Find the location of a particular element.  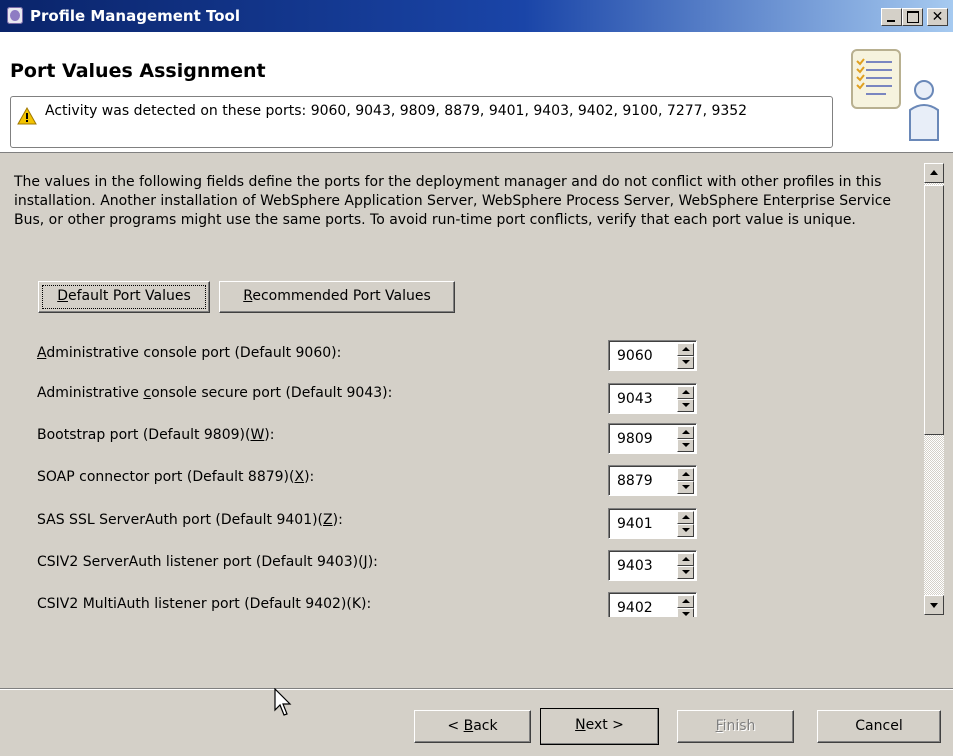

cancel-label: Cancel is located at coordinates (879, 726).